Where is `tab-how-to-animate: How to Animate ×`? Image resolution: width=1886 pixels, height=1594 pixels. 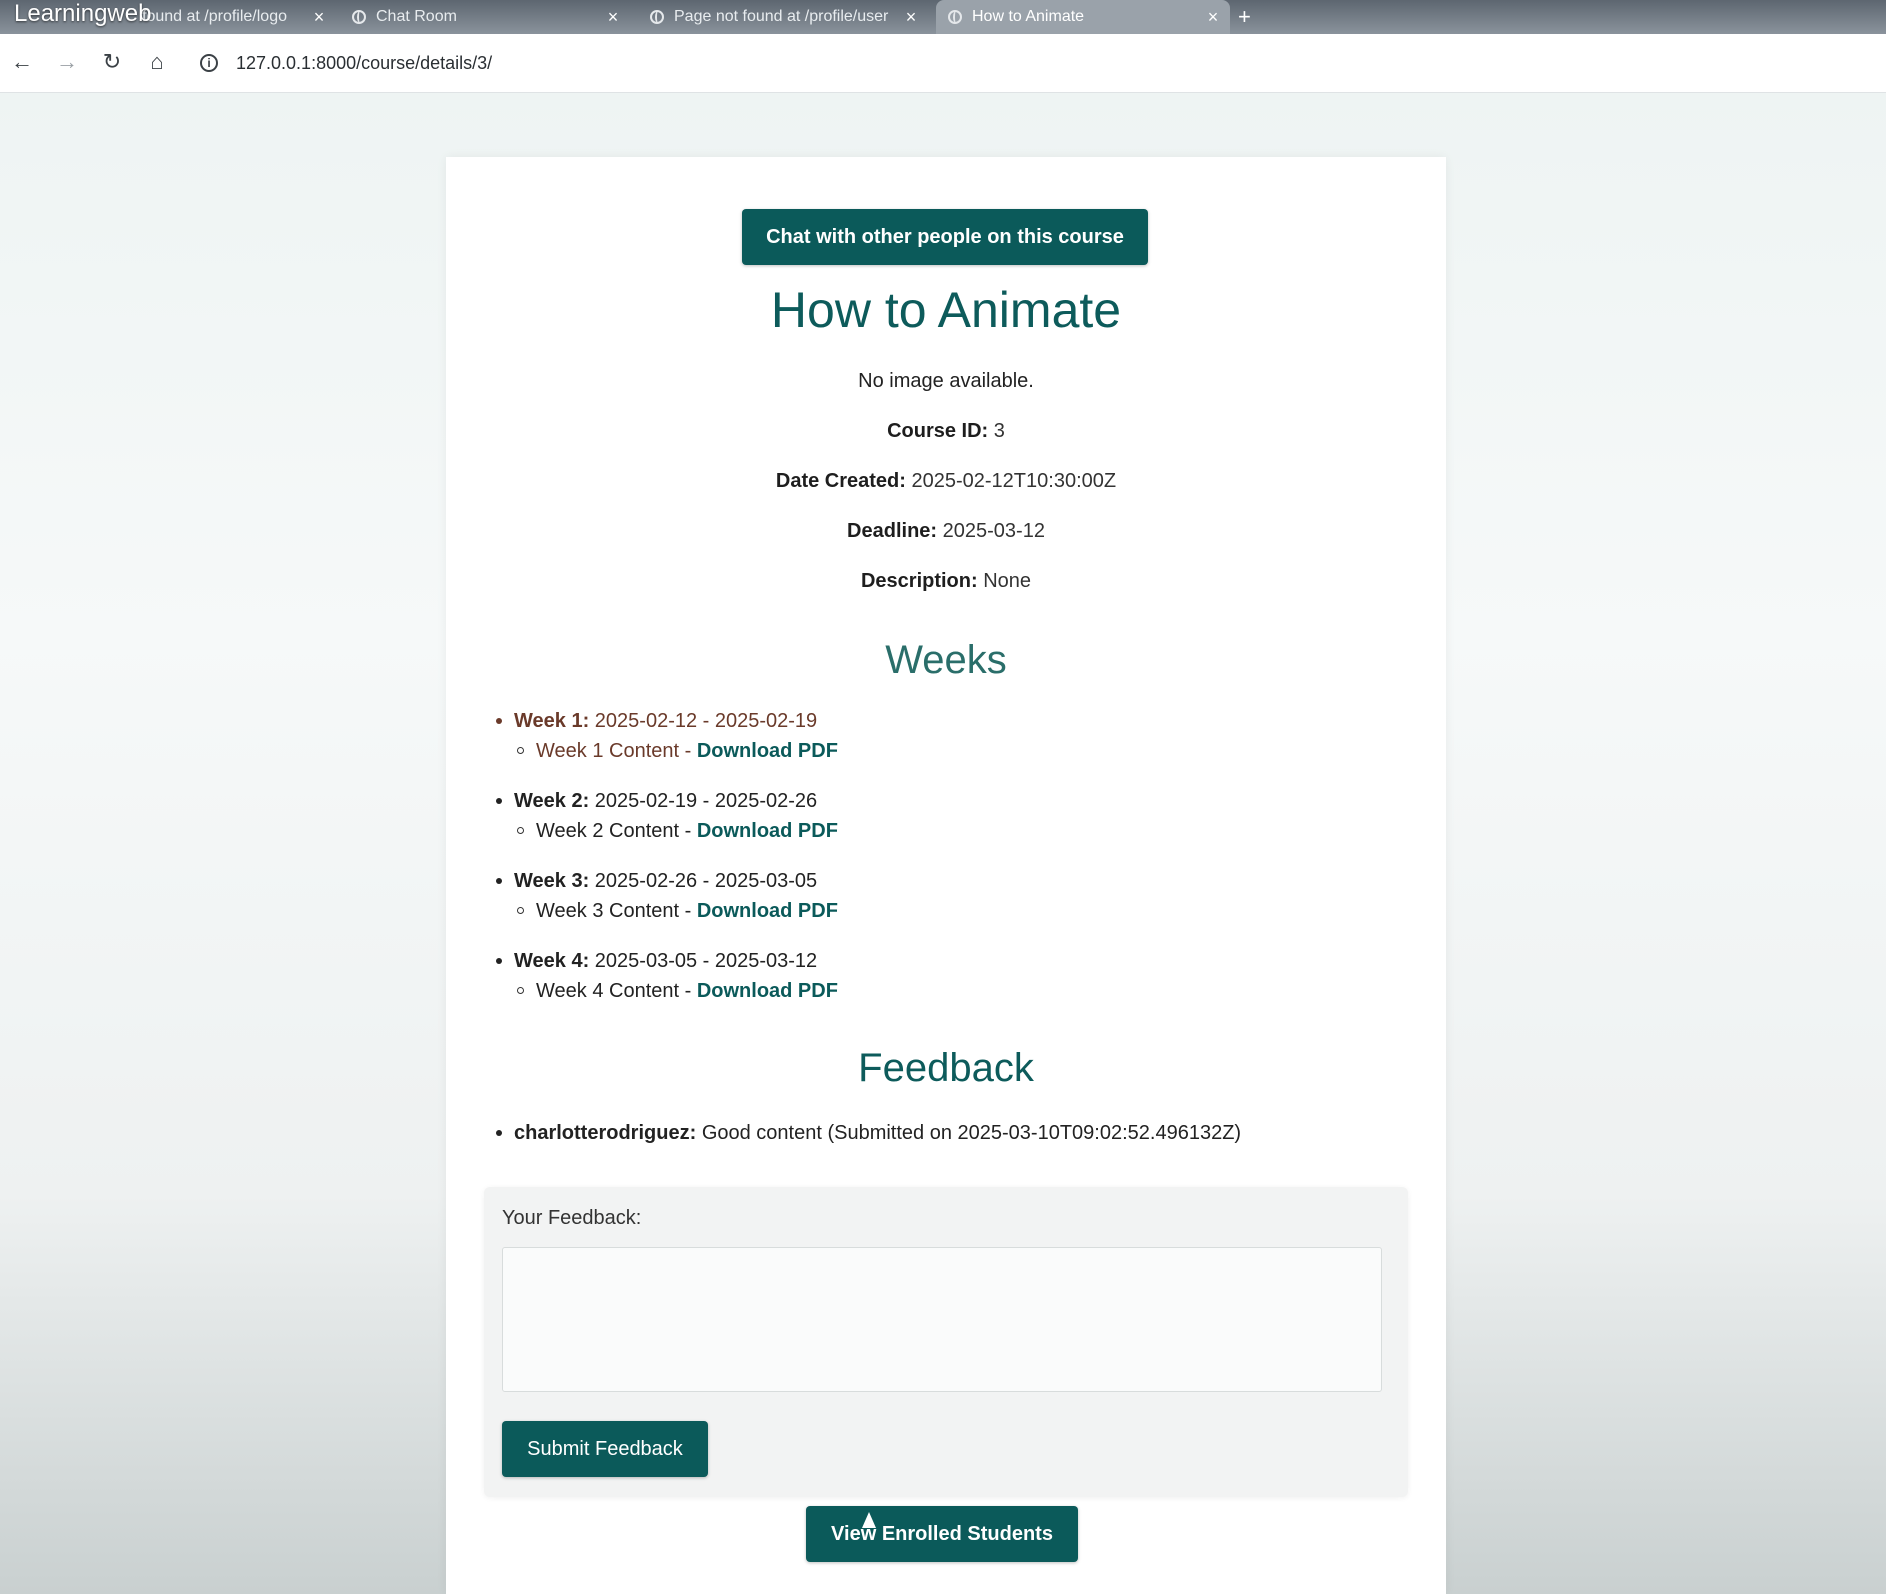
tab-how-to-animate: How to Animate × is located at coordinates (1083, 17).